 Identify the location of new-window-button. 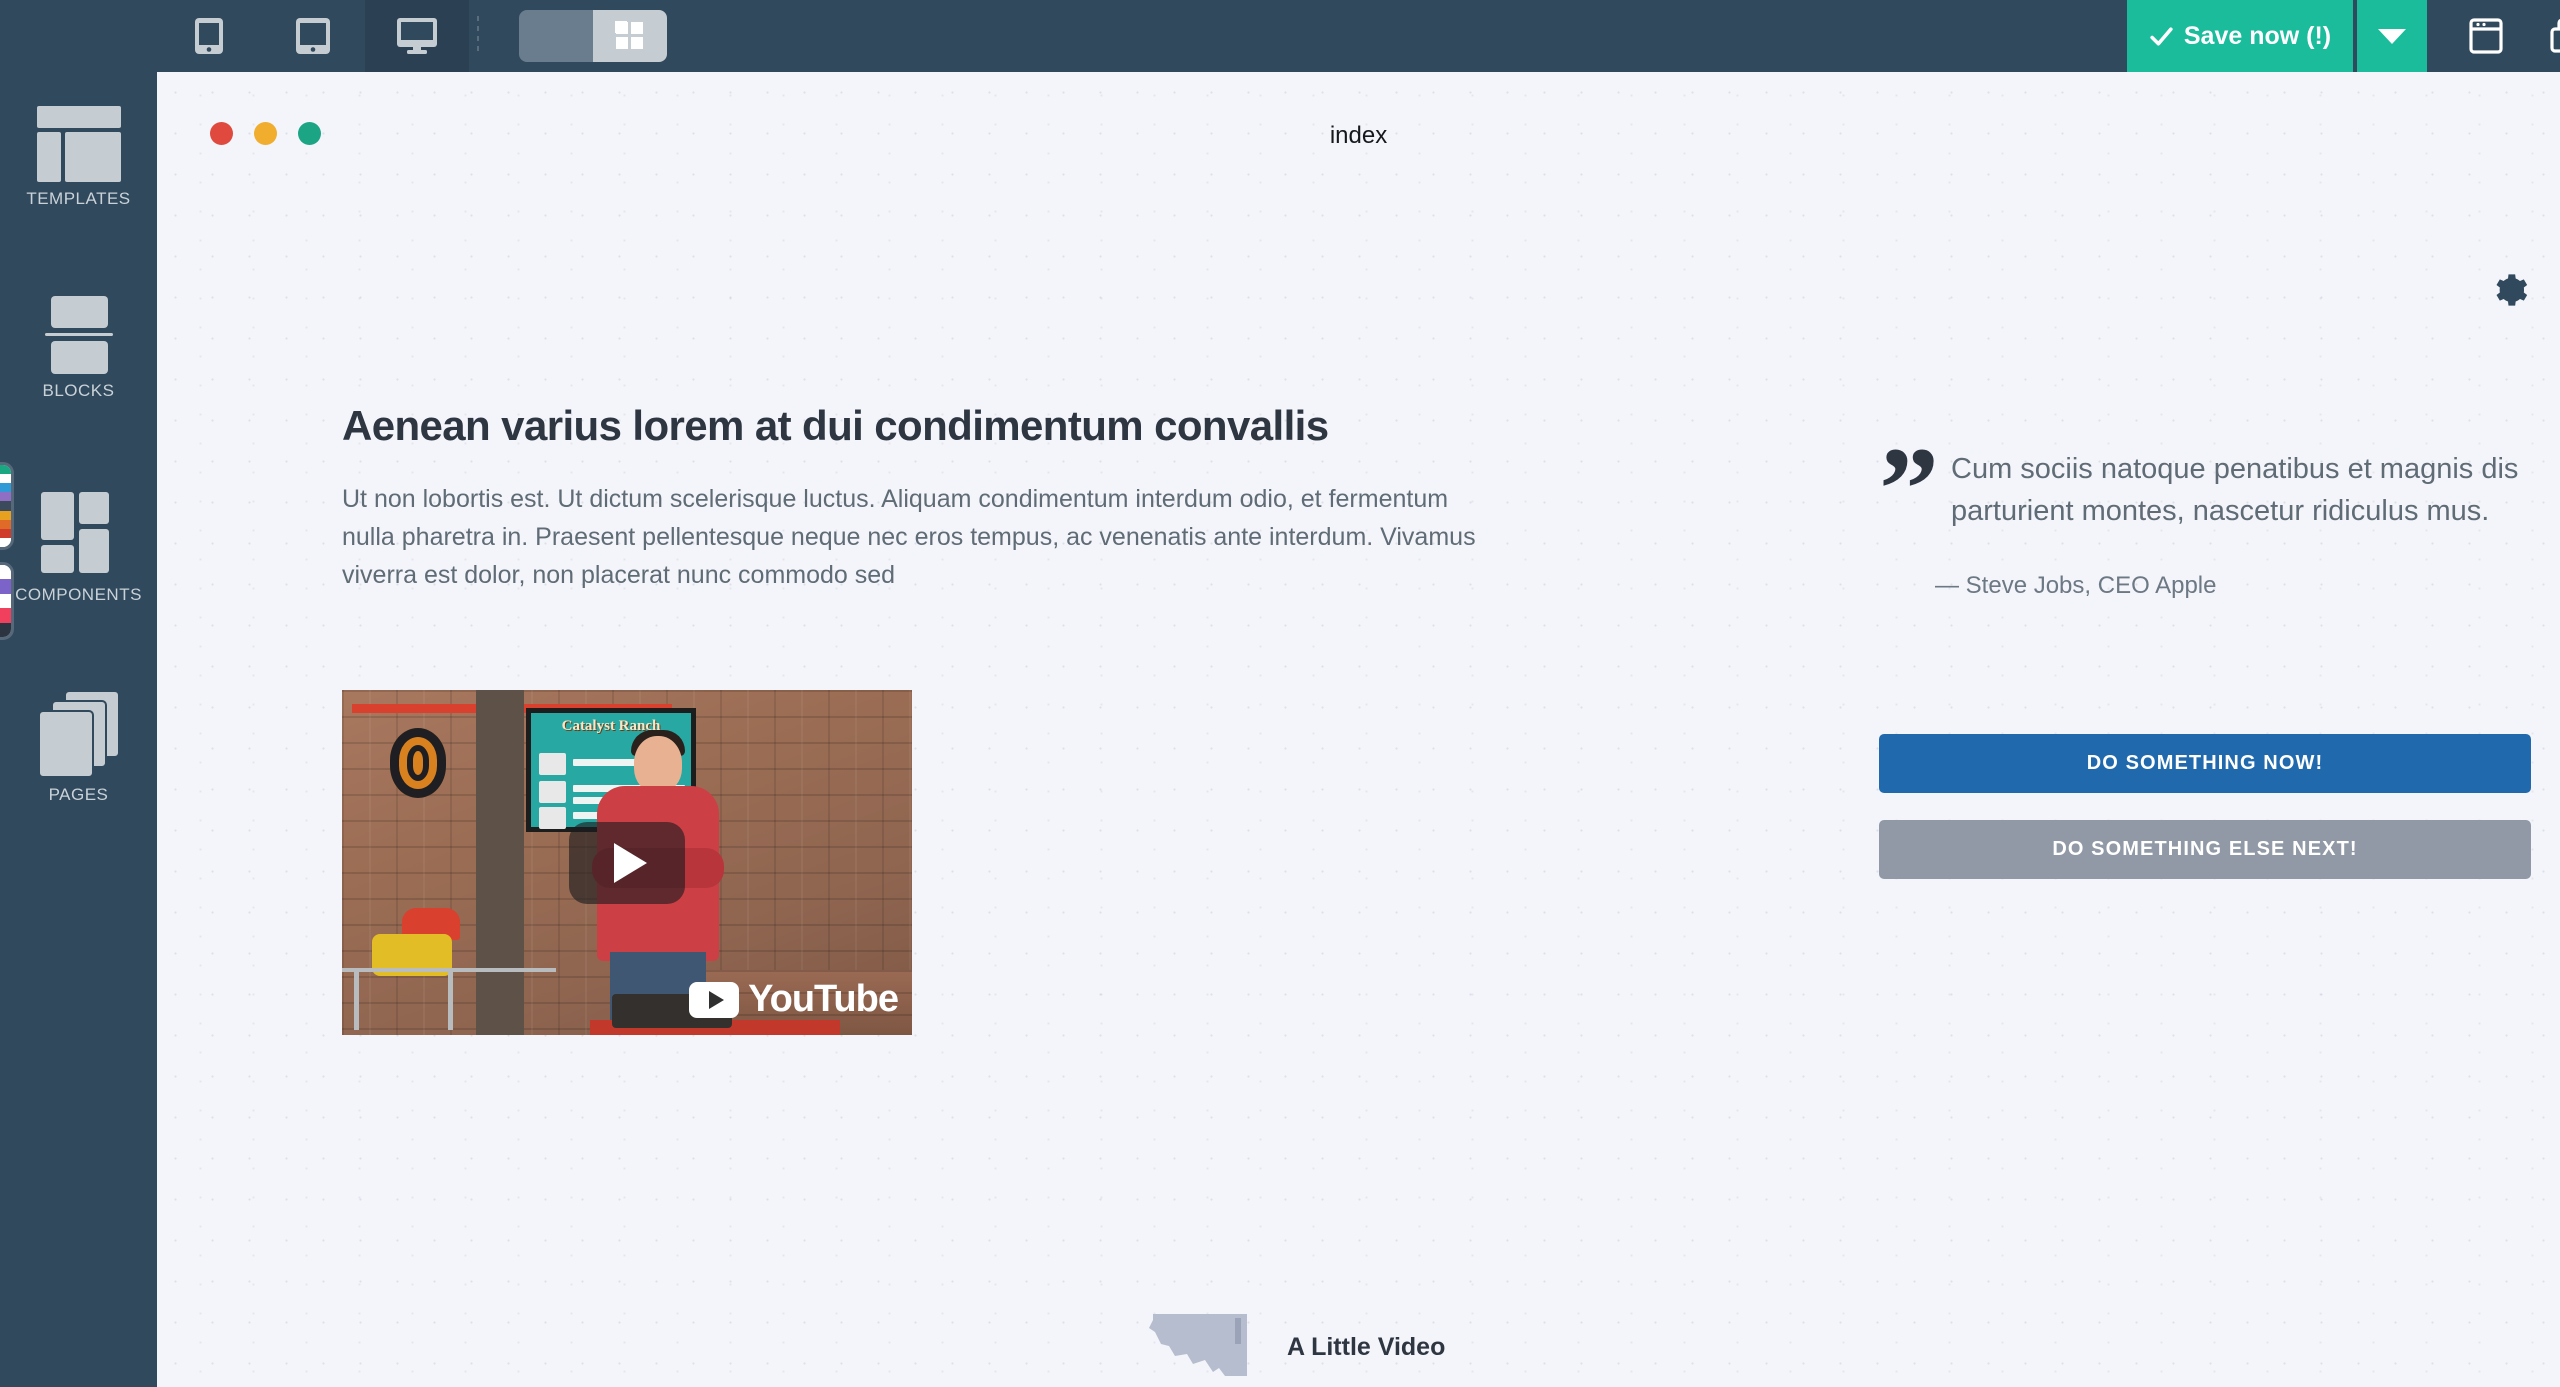
(2486, 36).